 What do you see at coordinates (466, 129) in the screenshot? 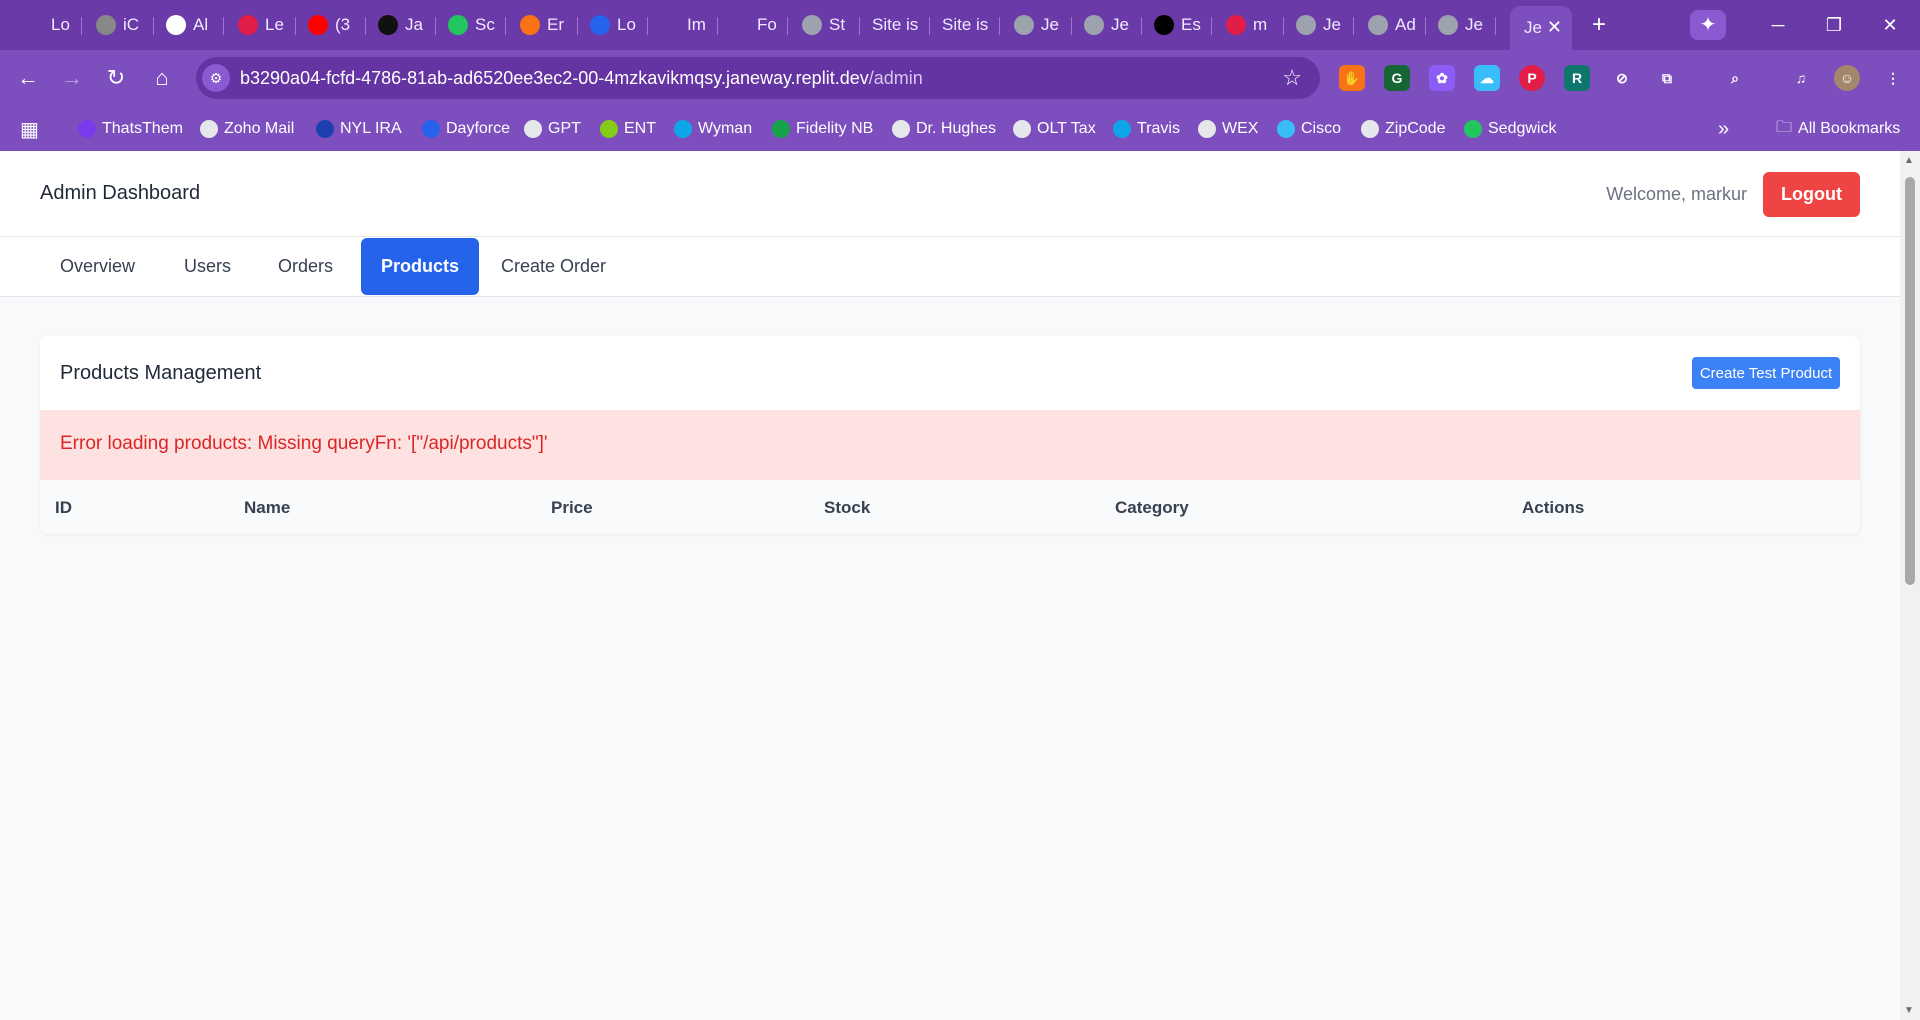
I see `bookmark-item: Dayforce` at bounding box center [466, 129].